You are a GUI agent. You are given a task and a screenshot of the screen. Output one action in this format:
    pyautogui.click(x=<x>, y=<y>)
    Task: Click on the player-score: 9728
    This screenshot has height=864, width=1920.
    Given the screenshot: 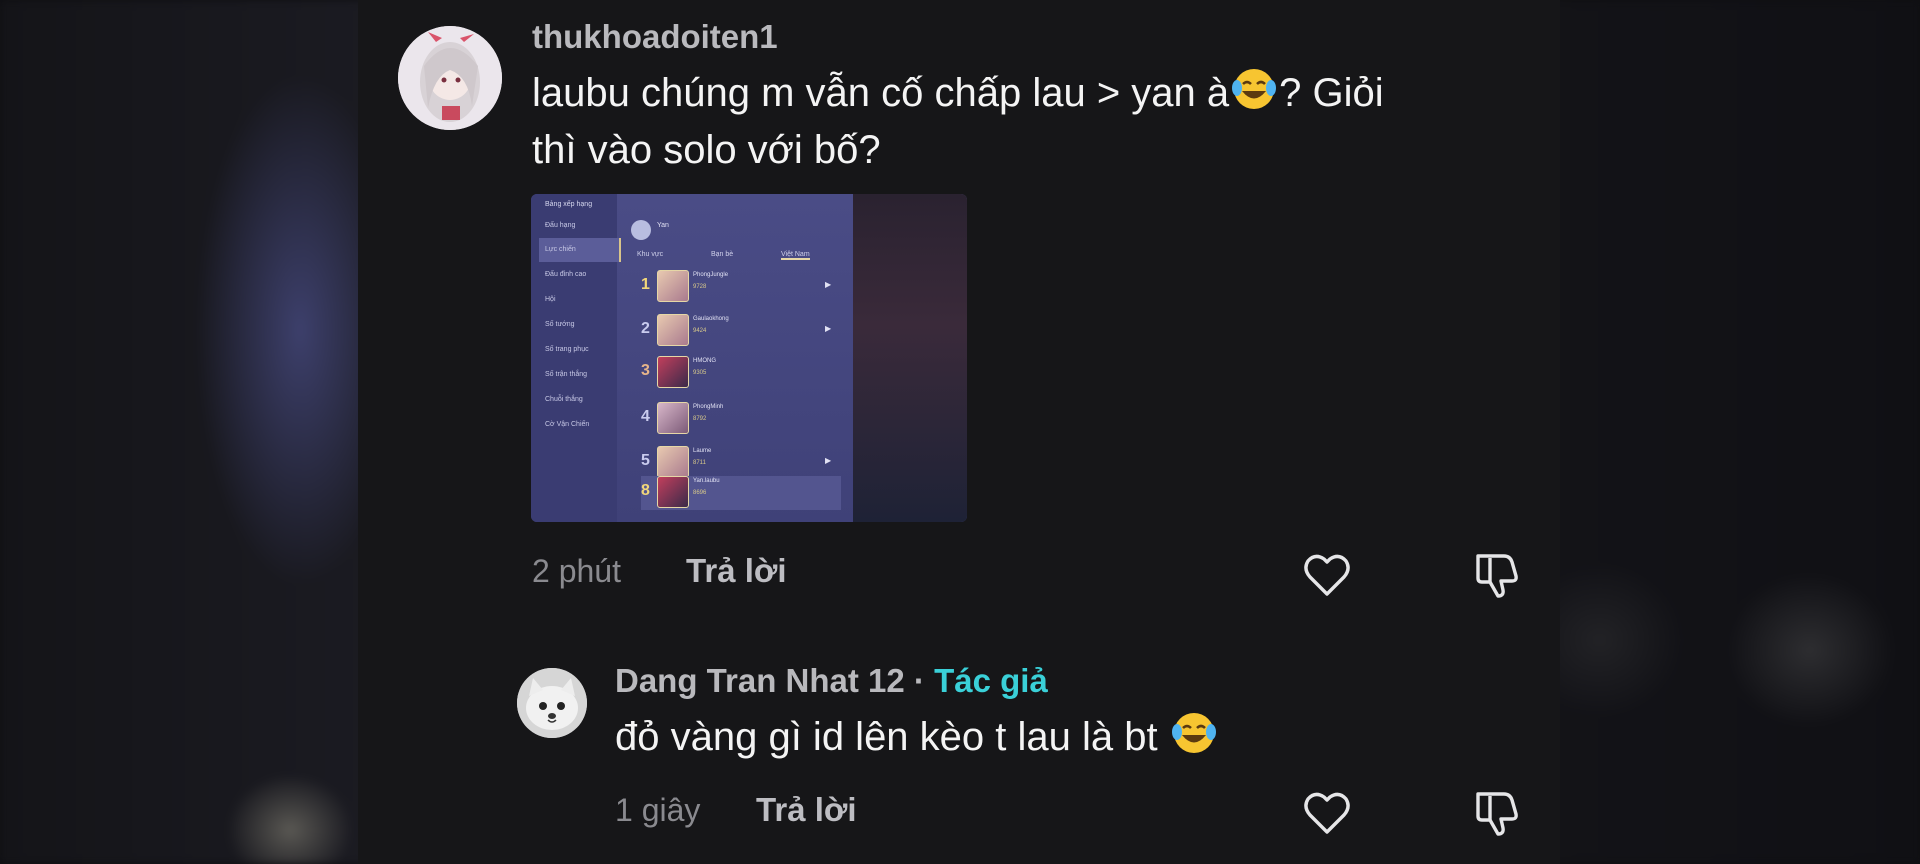 What is the action you would take?
    pyautogui.click(x=700, y=287)
    